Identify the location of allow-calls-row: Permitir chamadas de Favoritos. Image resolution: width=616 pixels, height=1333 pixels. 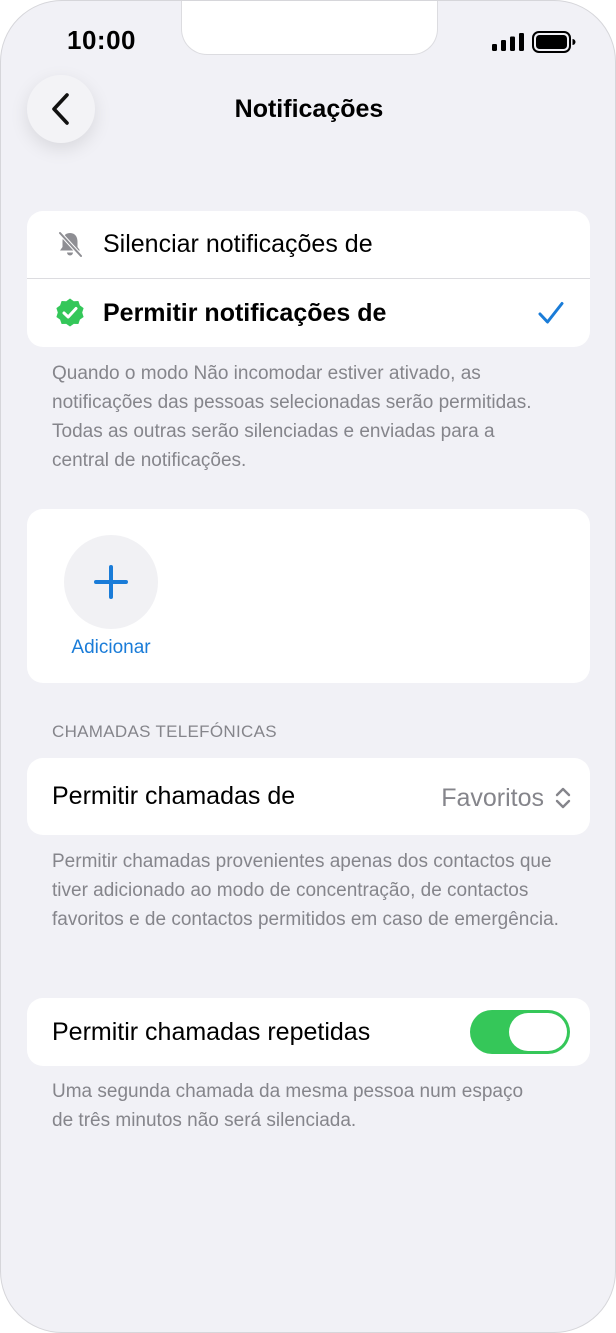
(308, 796).